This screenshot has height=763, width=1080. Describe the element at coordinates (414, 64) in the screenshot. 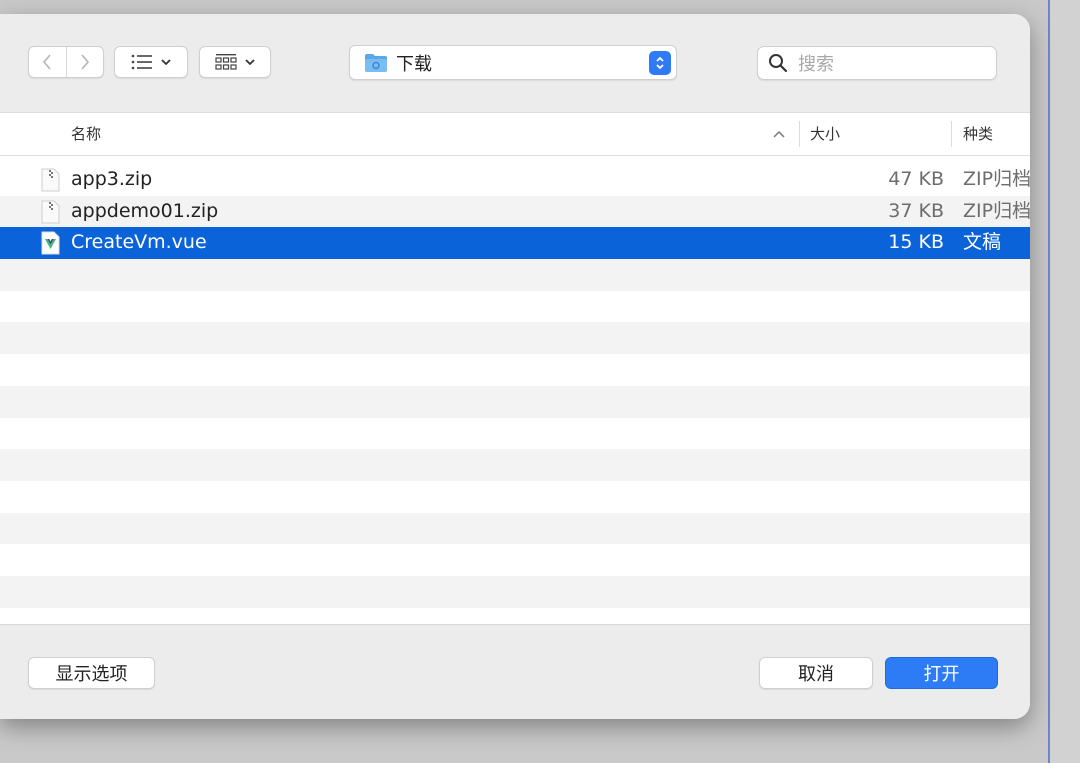

I see `location-label: 下载` at that location.